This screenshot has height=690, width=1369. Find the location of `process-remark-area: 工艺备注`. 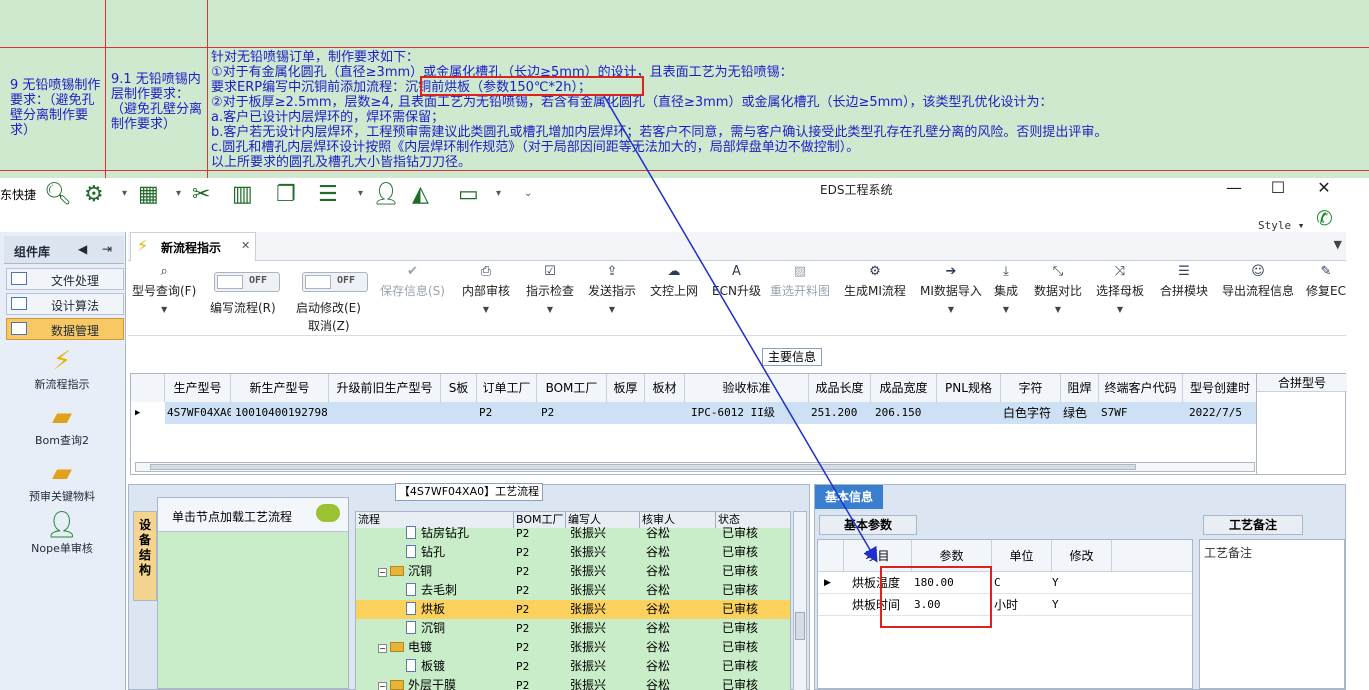

process-remark-area: 工艺备注 is located at coordinates (1272, 614).